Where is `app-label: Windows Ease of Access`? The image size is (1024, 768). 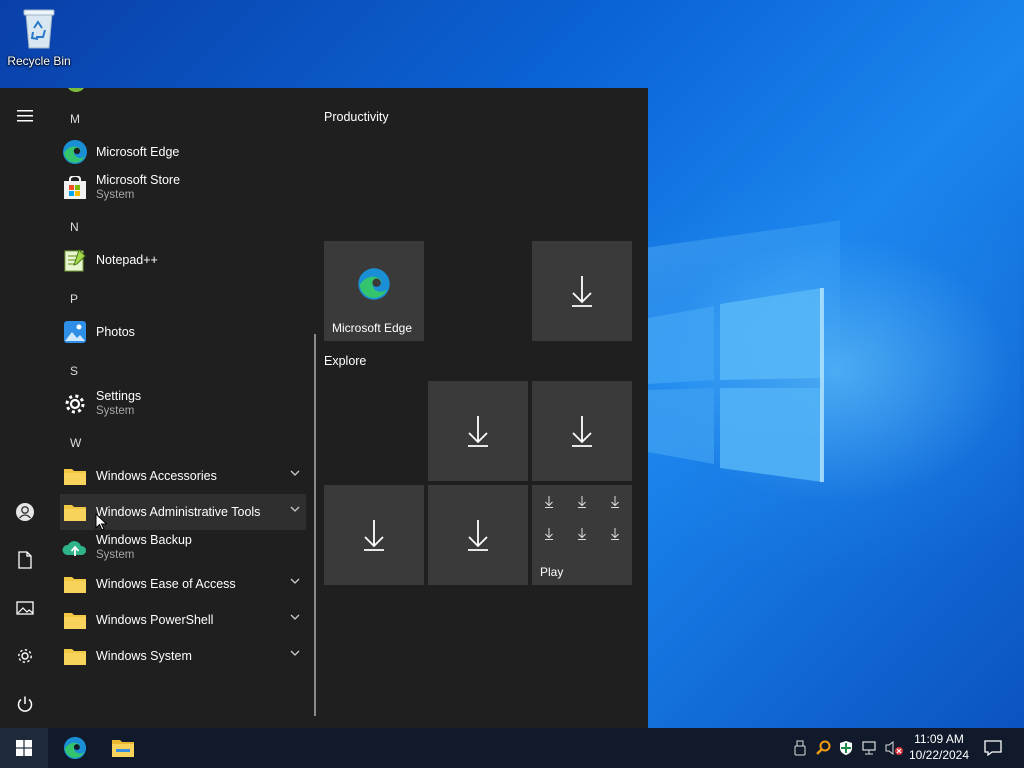
app-label: Windows Ease of Access is located at coordinates (166, 583).